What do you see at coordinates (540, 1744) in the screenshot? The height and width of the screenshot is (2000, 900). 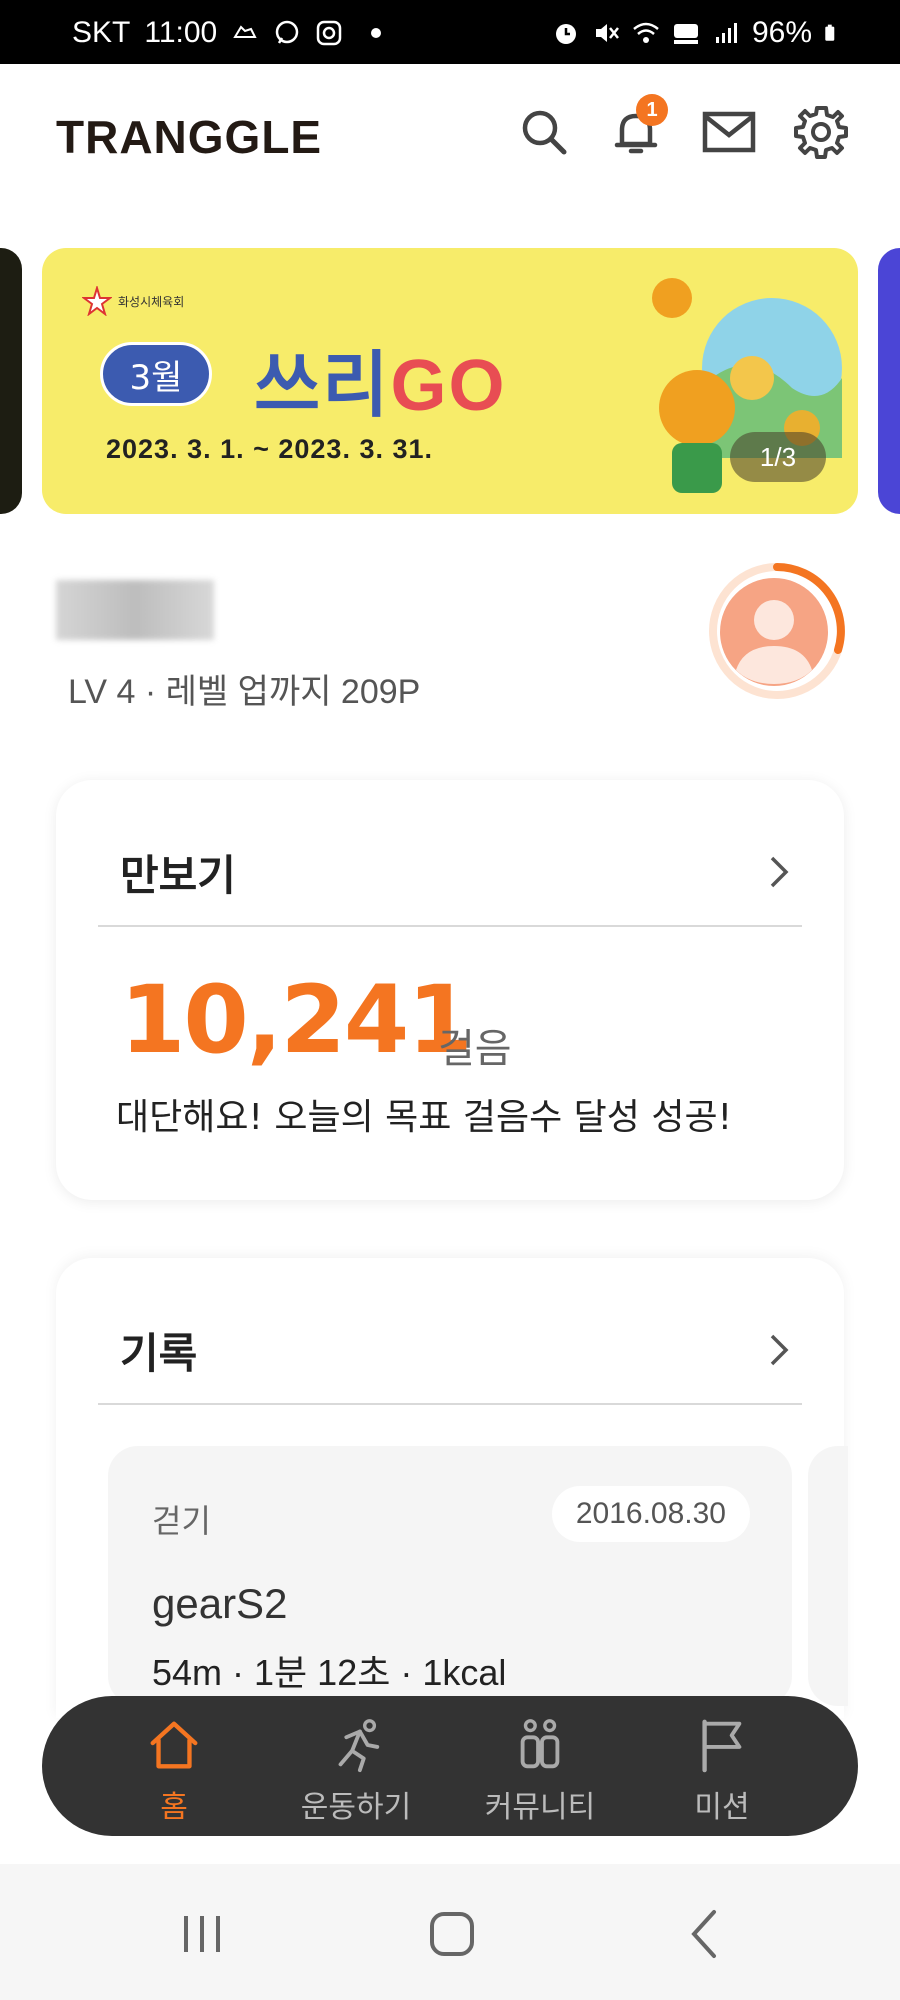 I see `community-icon` at bounding box center [540, 1744].